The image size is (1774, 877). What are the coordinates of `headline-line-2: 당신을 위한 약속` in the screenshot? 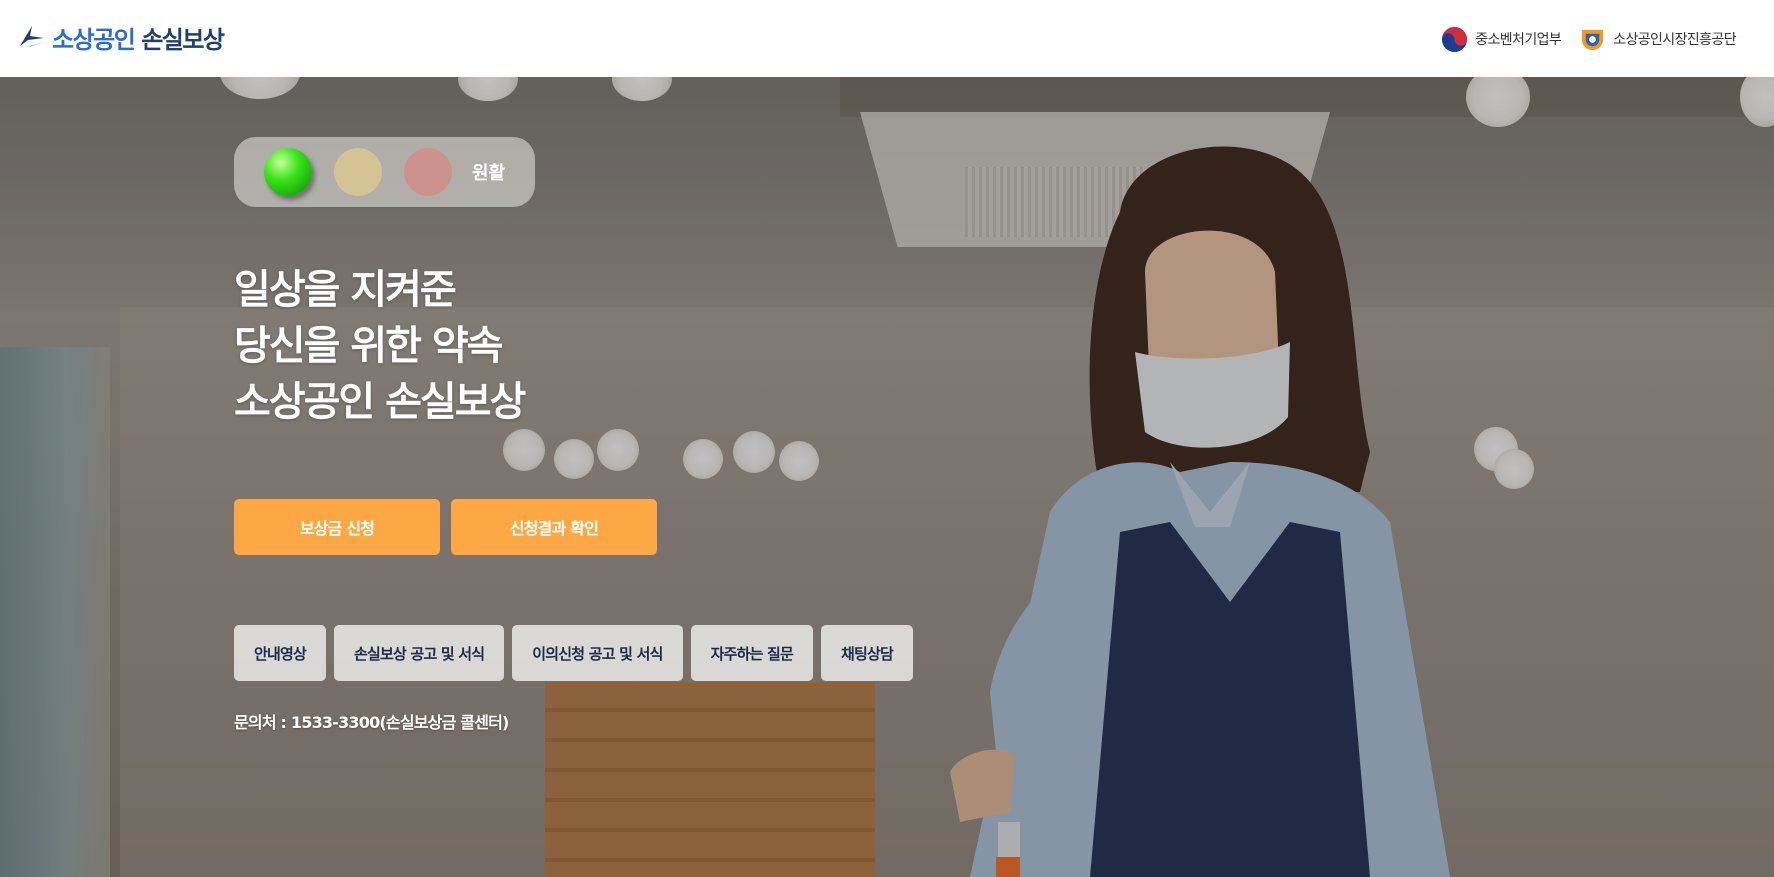 It's located at (368, 346).